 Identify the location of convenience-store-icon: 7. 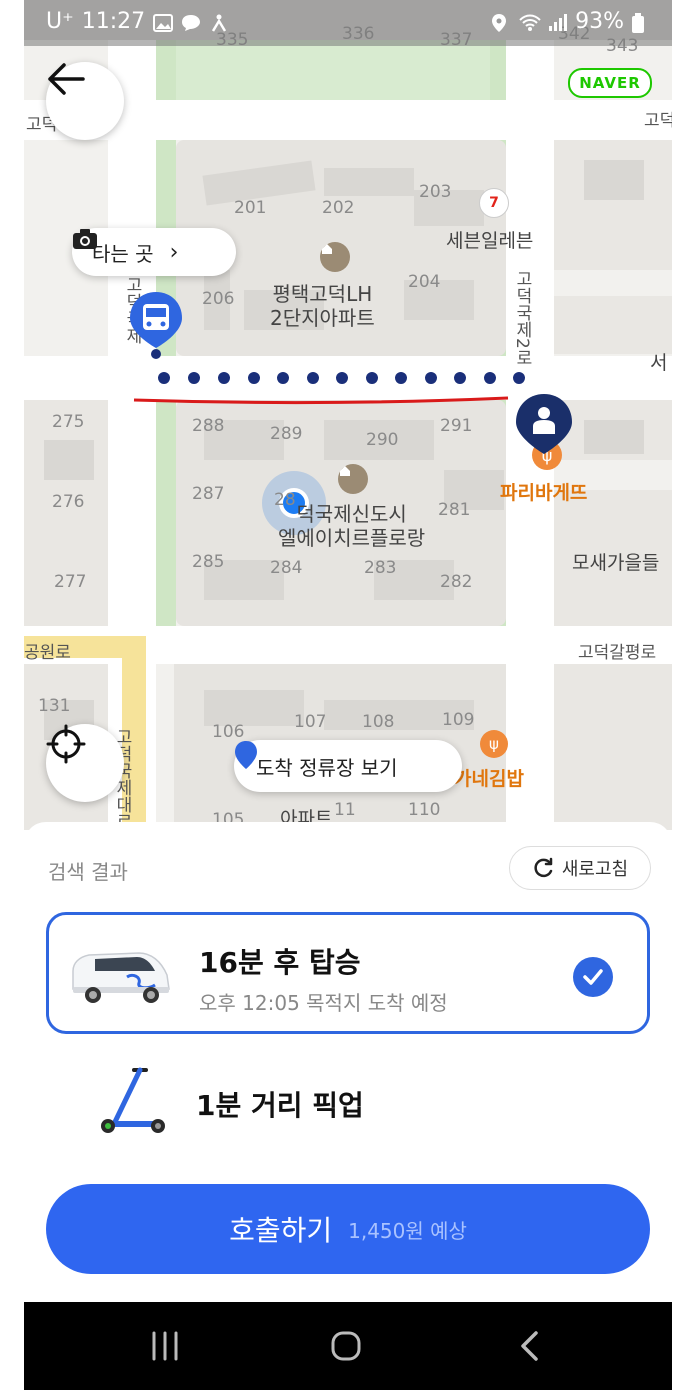
(494, 203).